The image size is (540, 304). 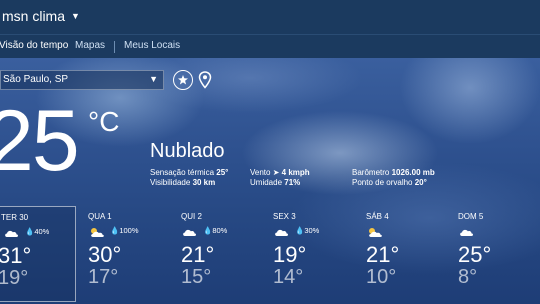 I want to click on barometer: Barômetro 1026.00 mb, so click(x=393, y=172).